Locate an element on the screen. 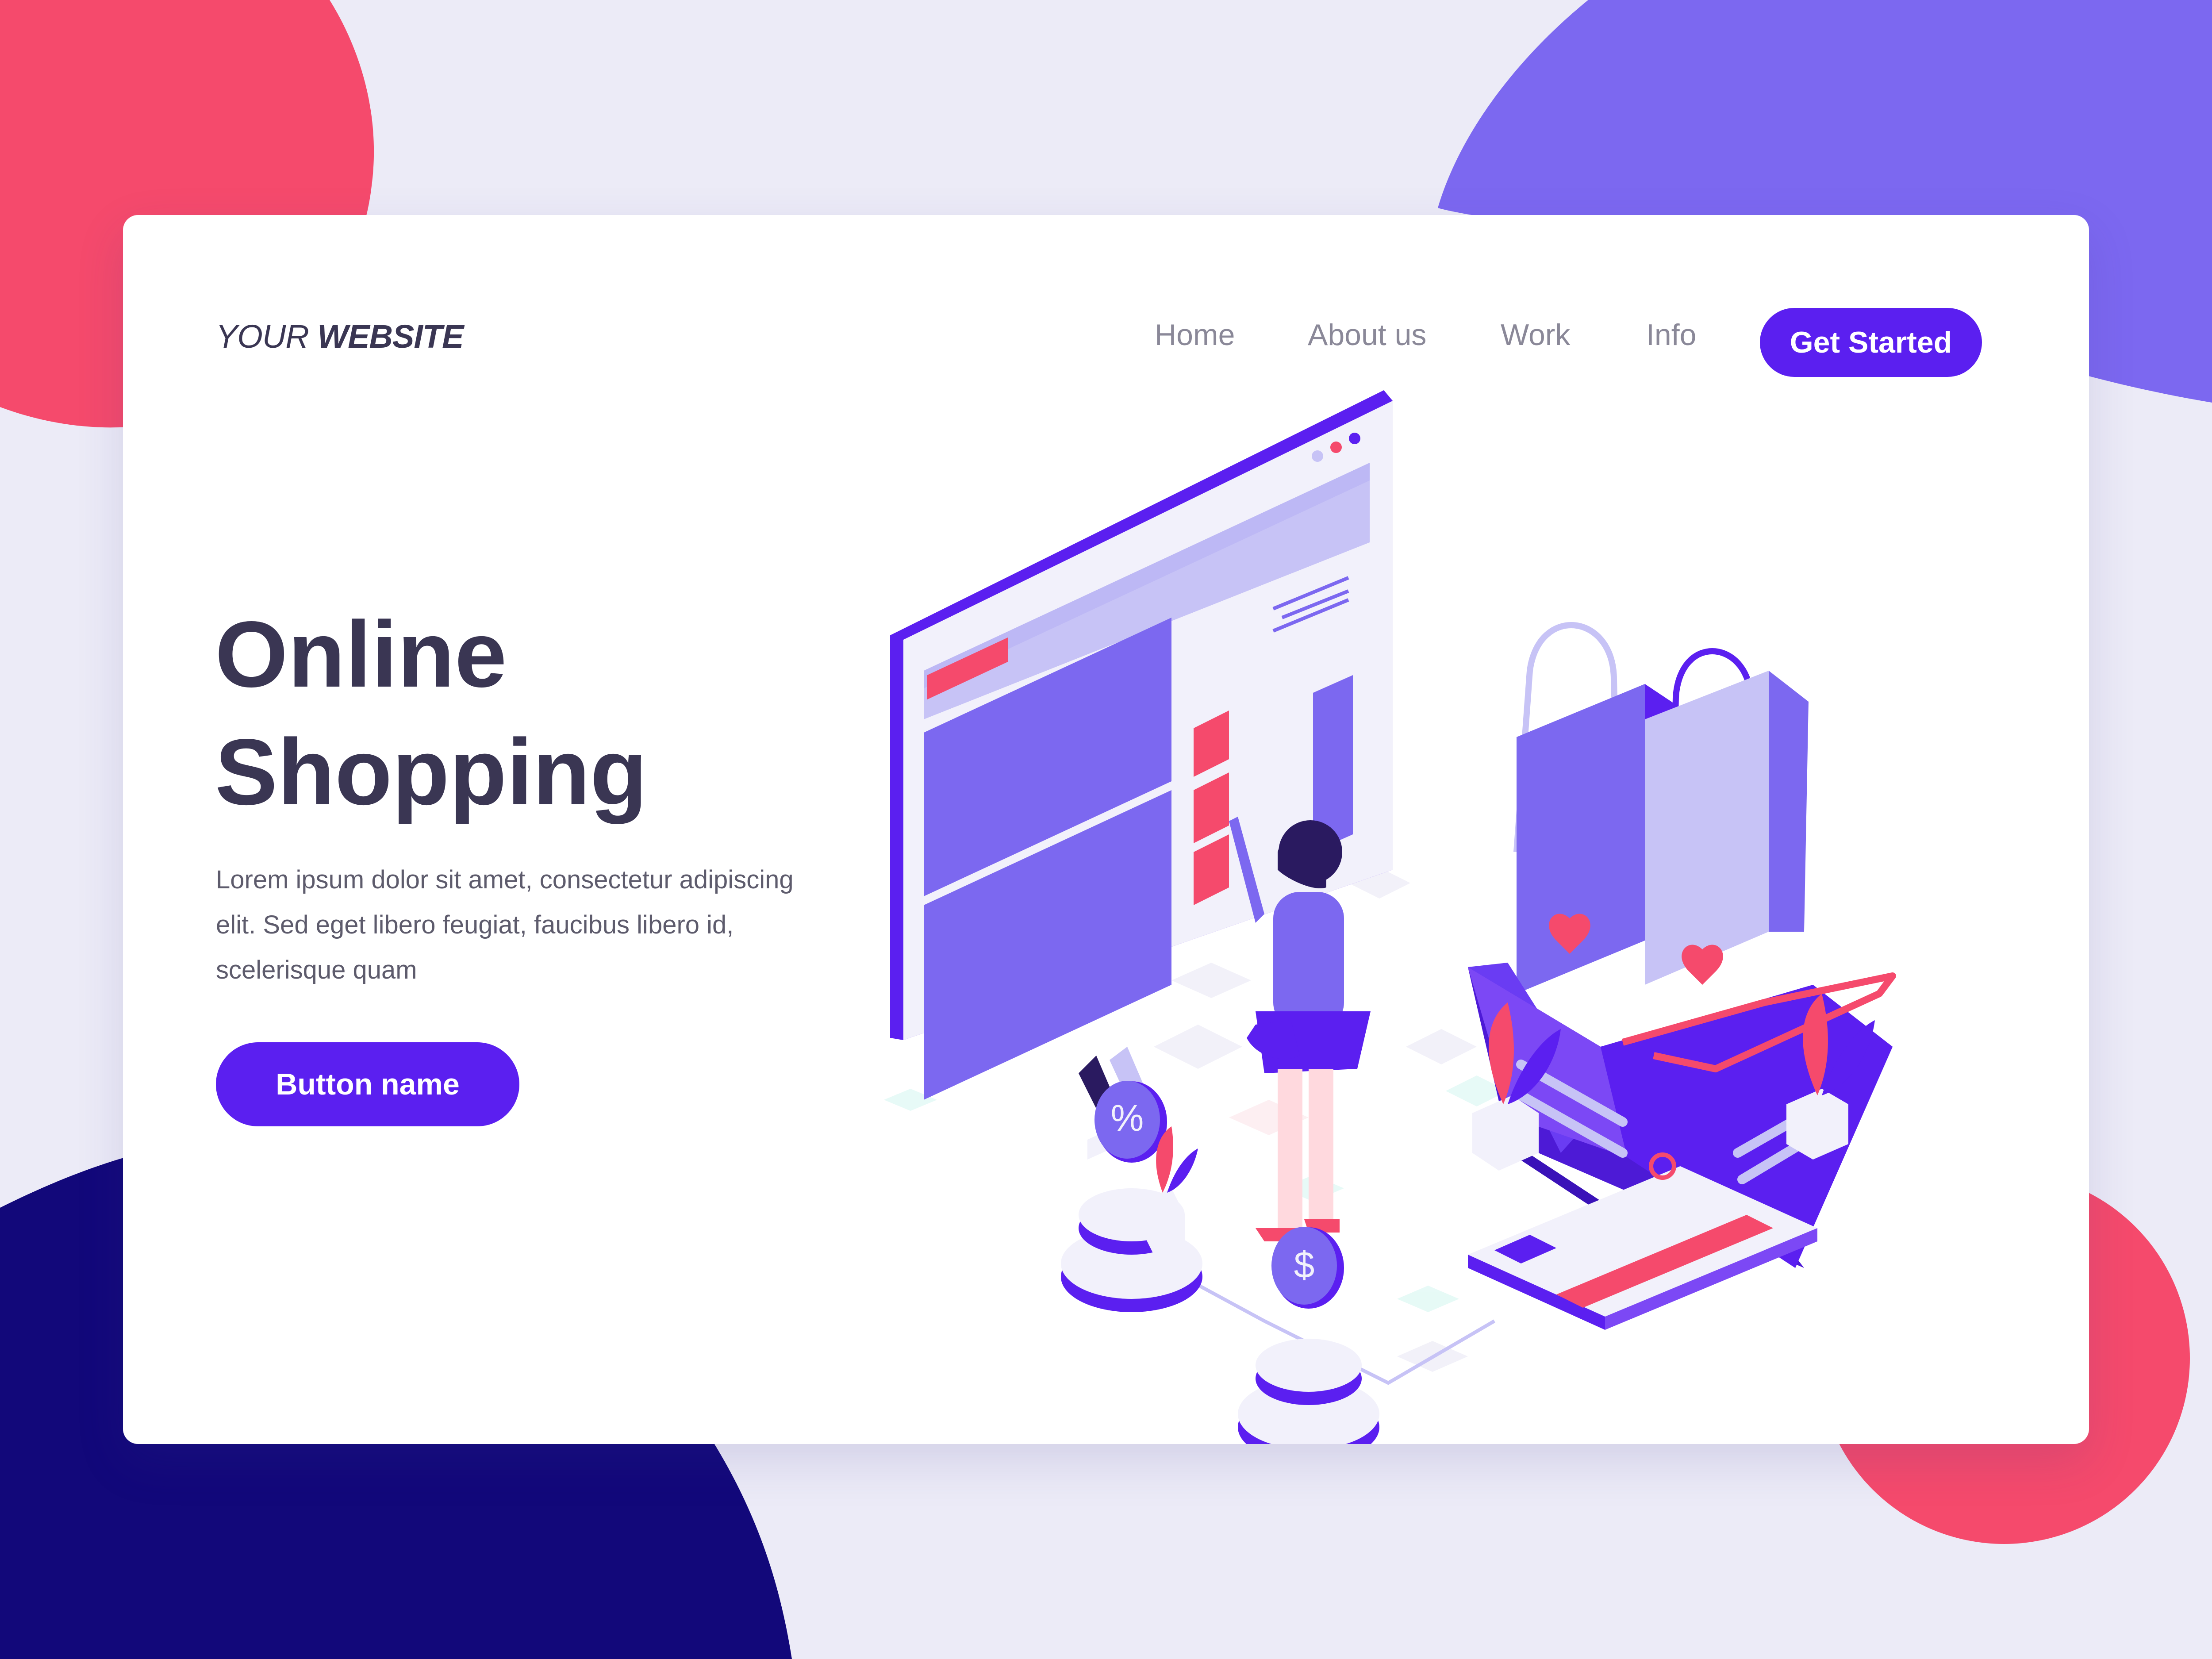 The width and height of the screenshot is (2212, 1659). percent-icon: % is located at coordinates (1128, 1118).